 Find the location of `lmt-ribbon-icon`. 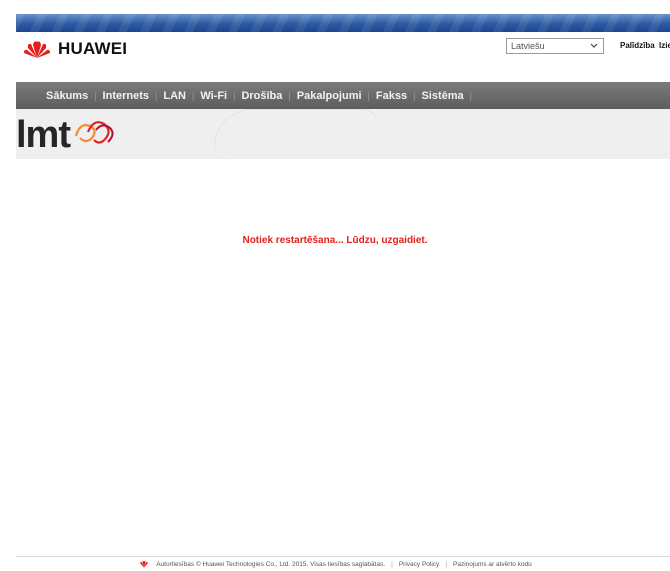

lmt-ribbon-icon is located at coordinates (94, 132).